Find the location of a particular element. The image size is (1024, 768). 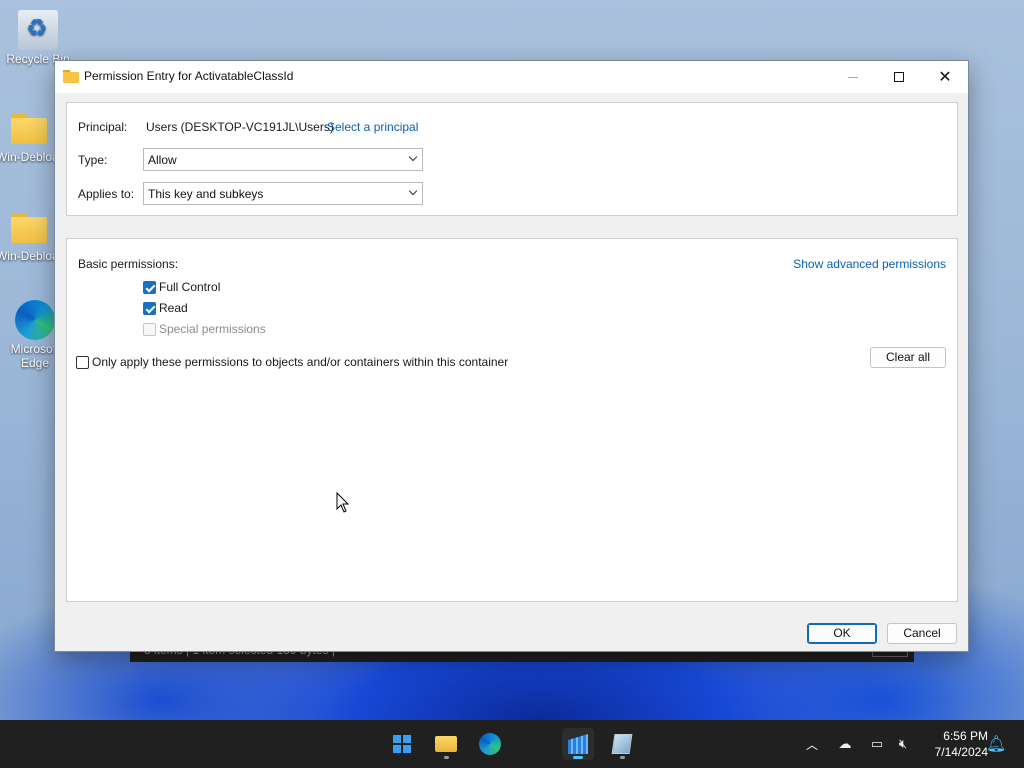

applies-to-dropdown: This key and subkeys is located at coordinates (283, 193).